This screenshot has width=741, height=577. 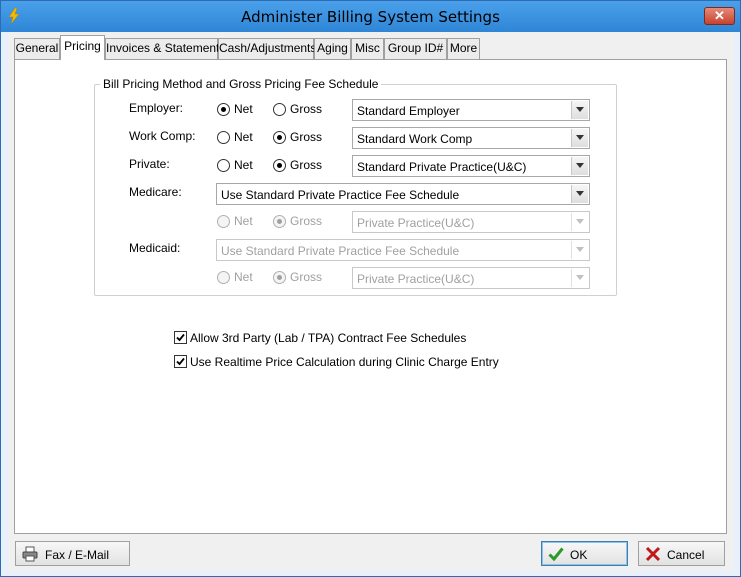 I want to click on medicaid-label: Medicaid:, so click(x=155, y=248).